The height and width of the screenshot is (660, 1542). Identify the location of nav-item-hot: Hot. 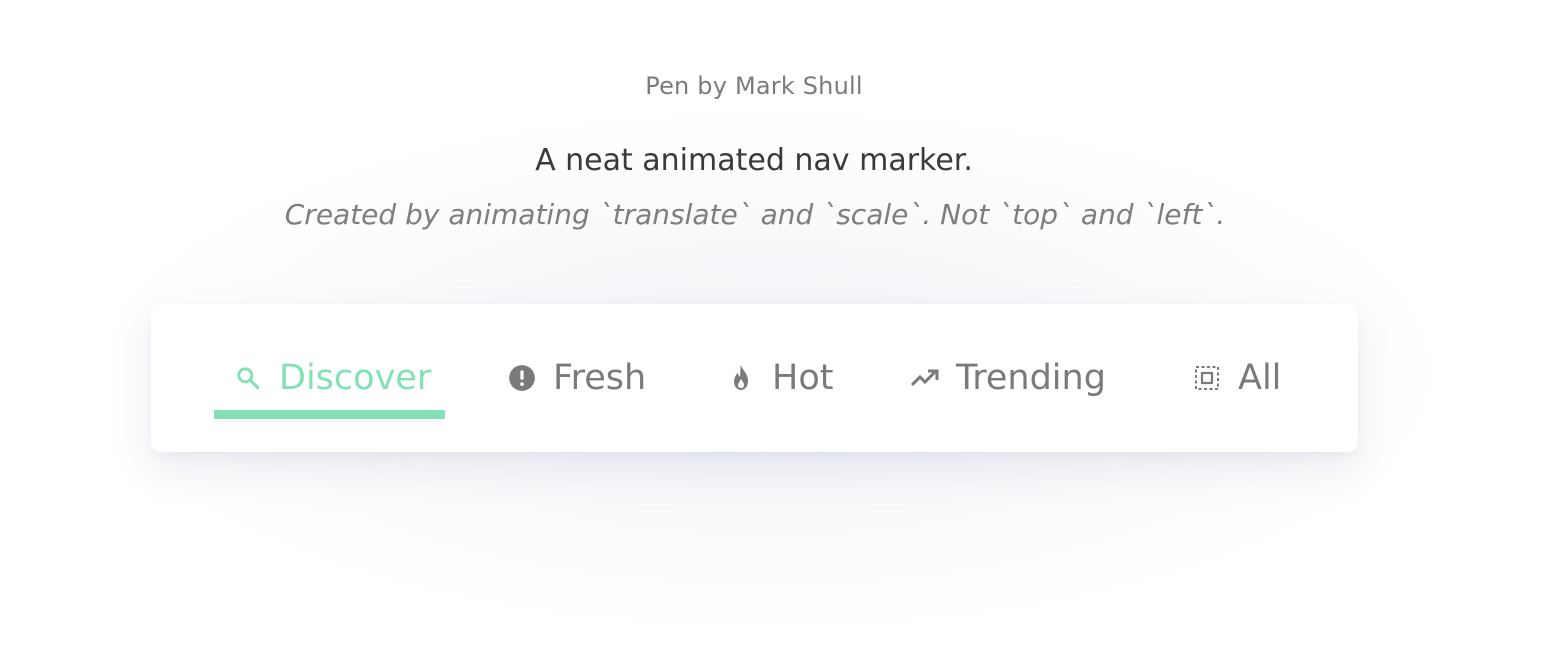
(779, 378).